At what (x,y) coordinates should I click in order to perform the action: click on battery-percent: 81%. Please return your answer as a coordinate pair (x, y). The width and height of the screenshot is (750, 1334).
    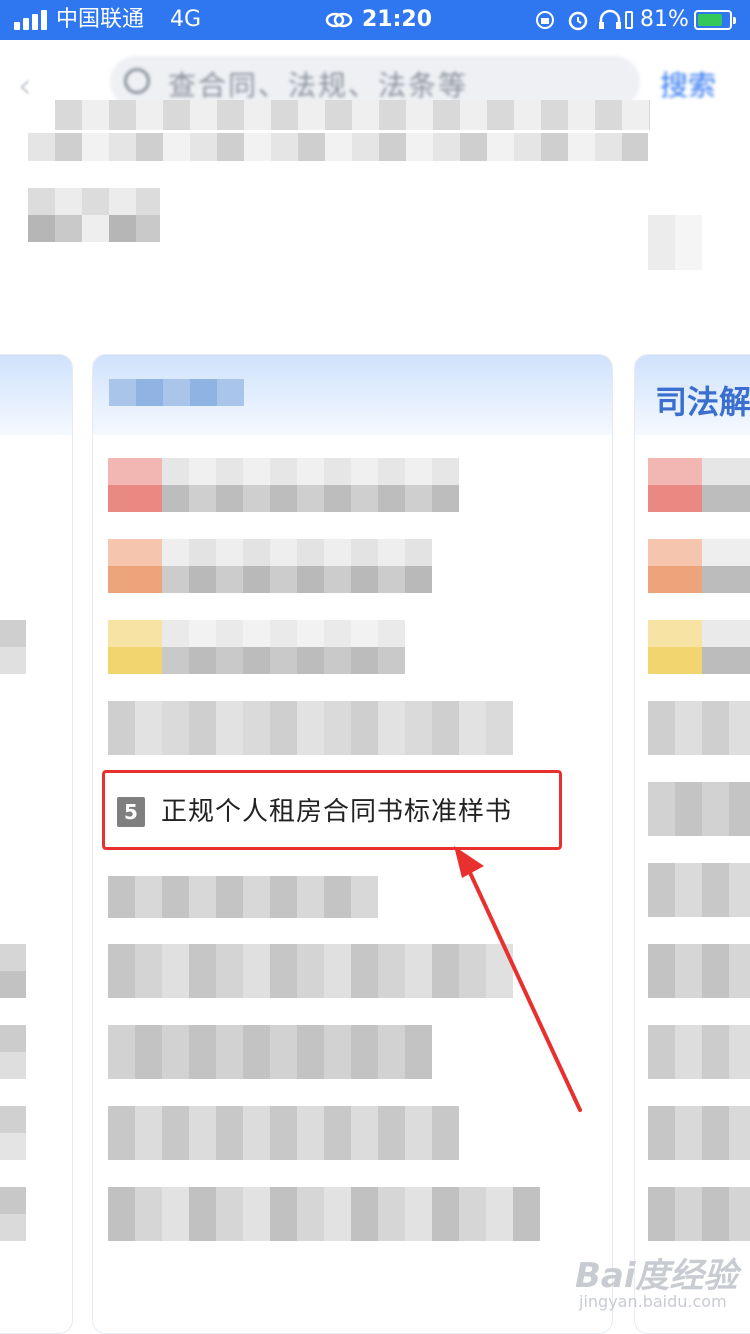
    Looking at the image, I should click on (664, 19).